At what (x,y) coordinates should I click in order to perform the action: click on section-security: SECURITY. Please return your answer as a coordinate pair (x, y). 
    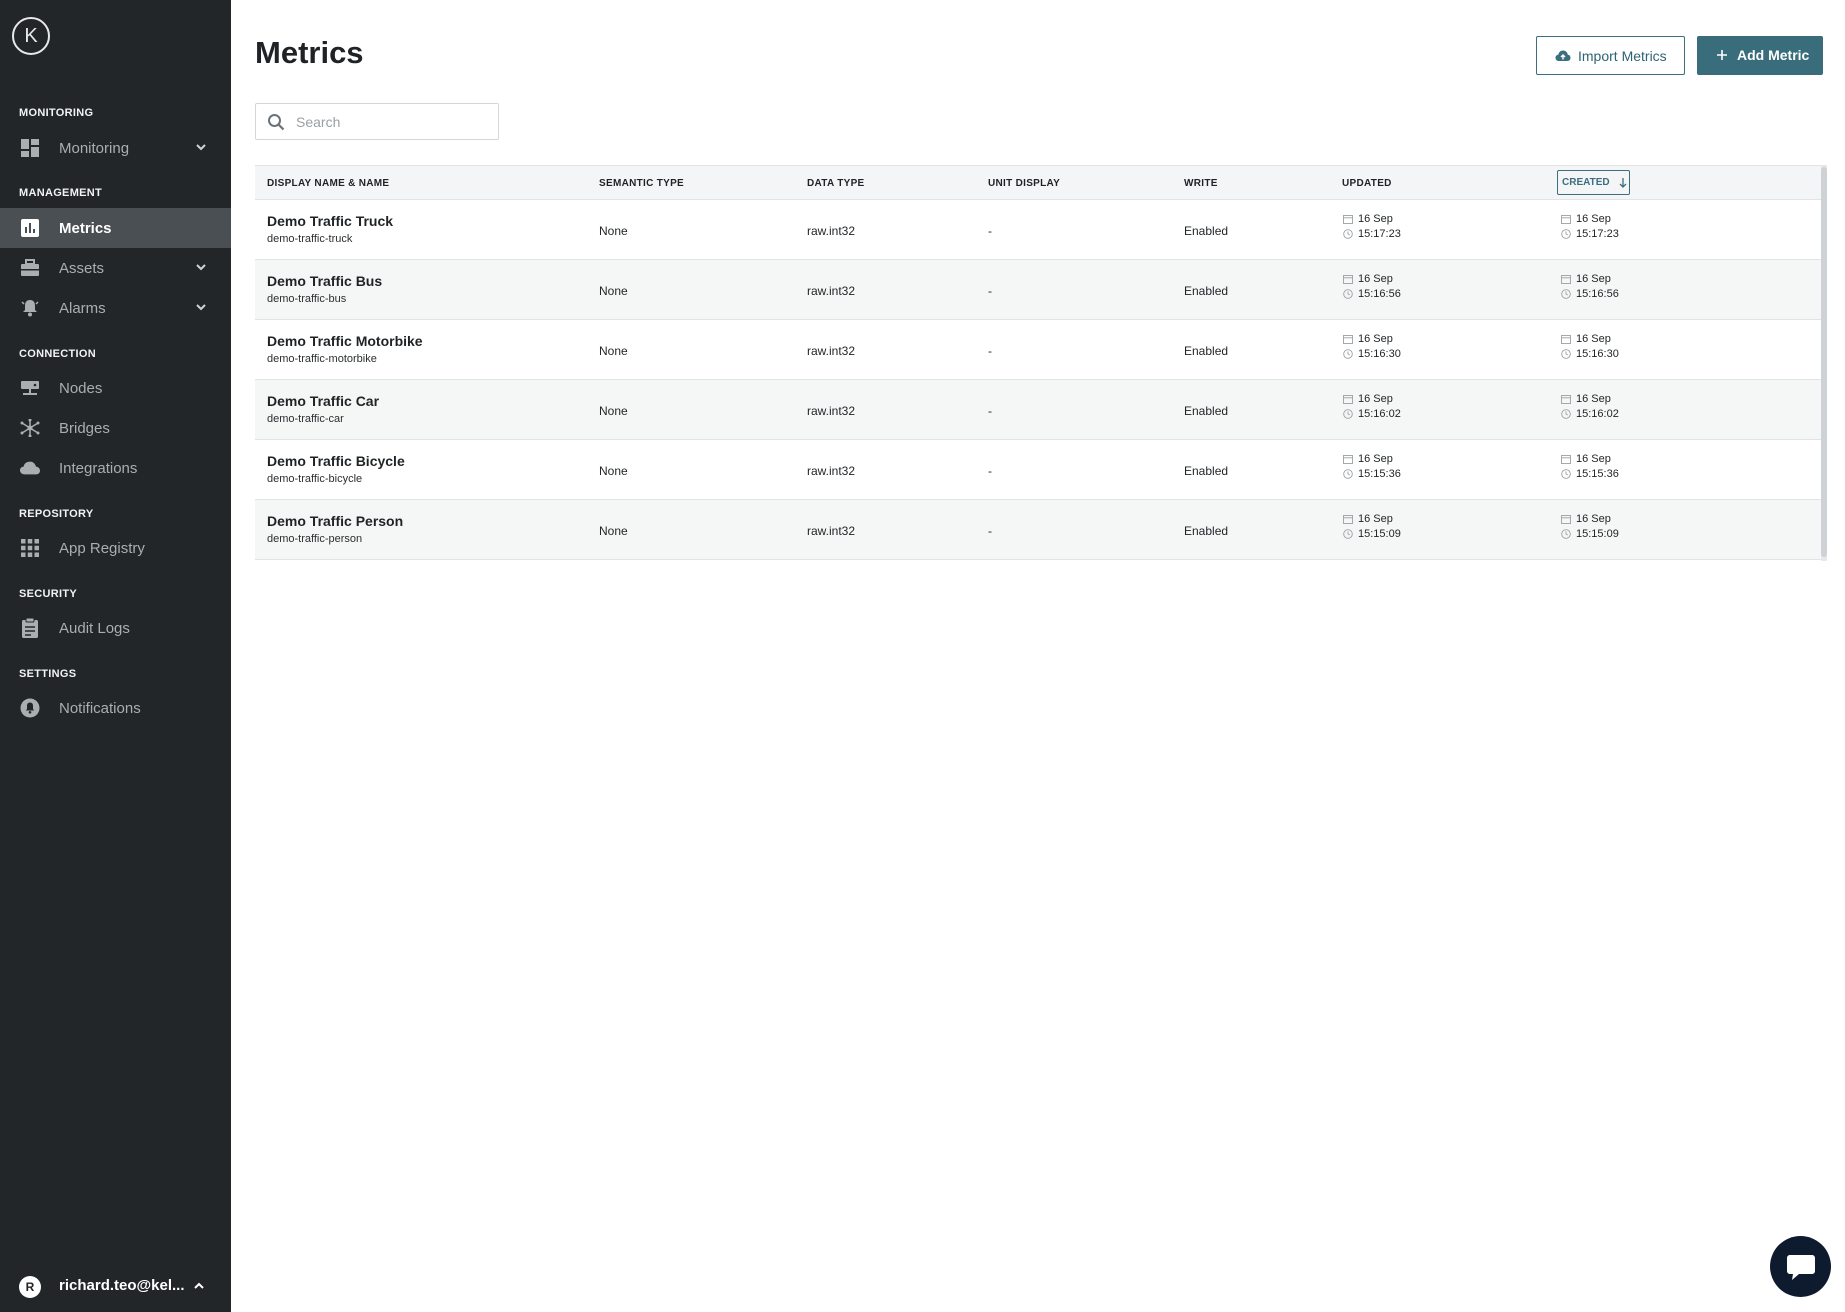
    Looking at the image, I should click on (48, 594).